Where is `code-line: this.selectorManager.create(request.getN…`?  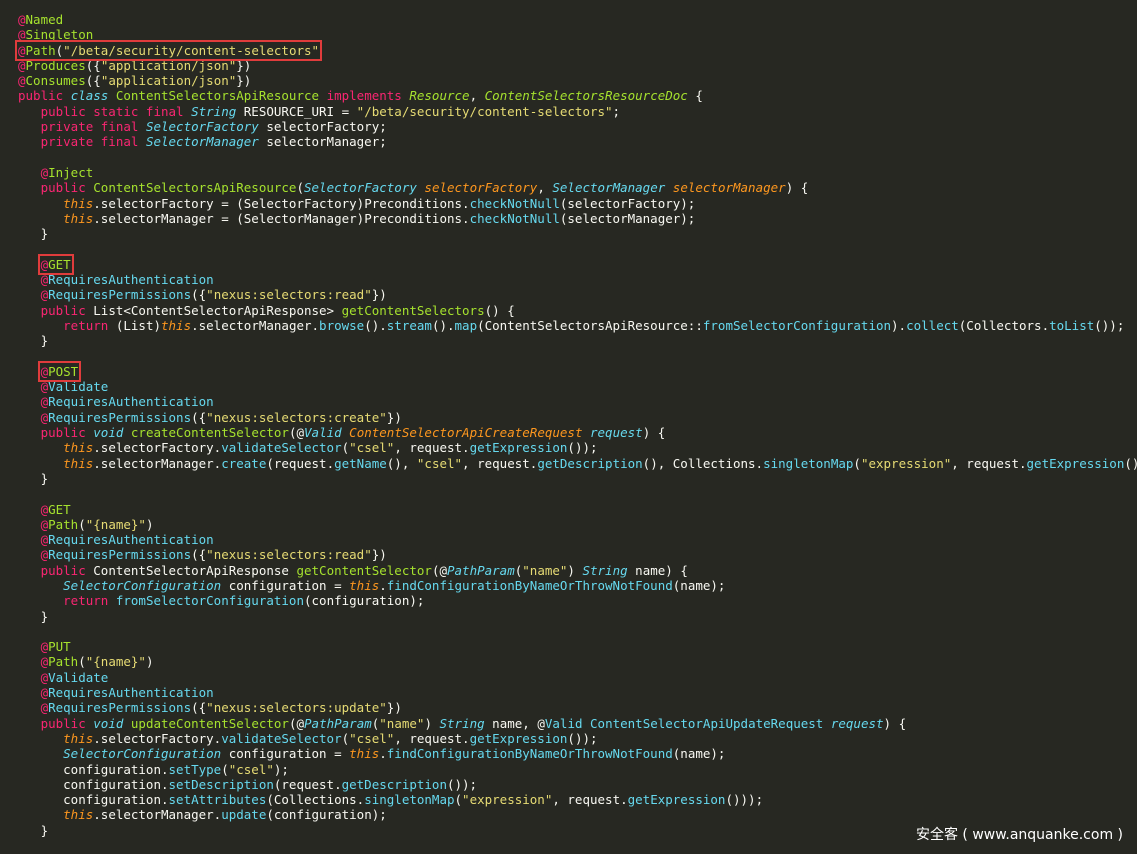 code-line: this.selectorManager.create(request.getN… is located at coordinates (577, 463).